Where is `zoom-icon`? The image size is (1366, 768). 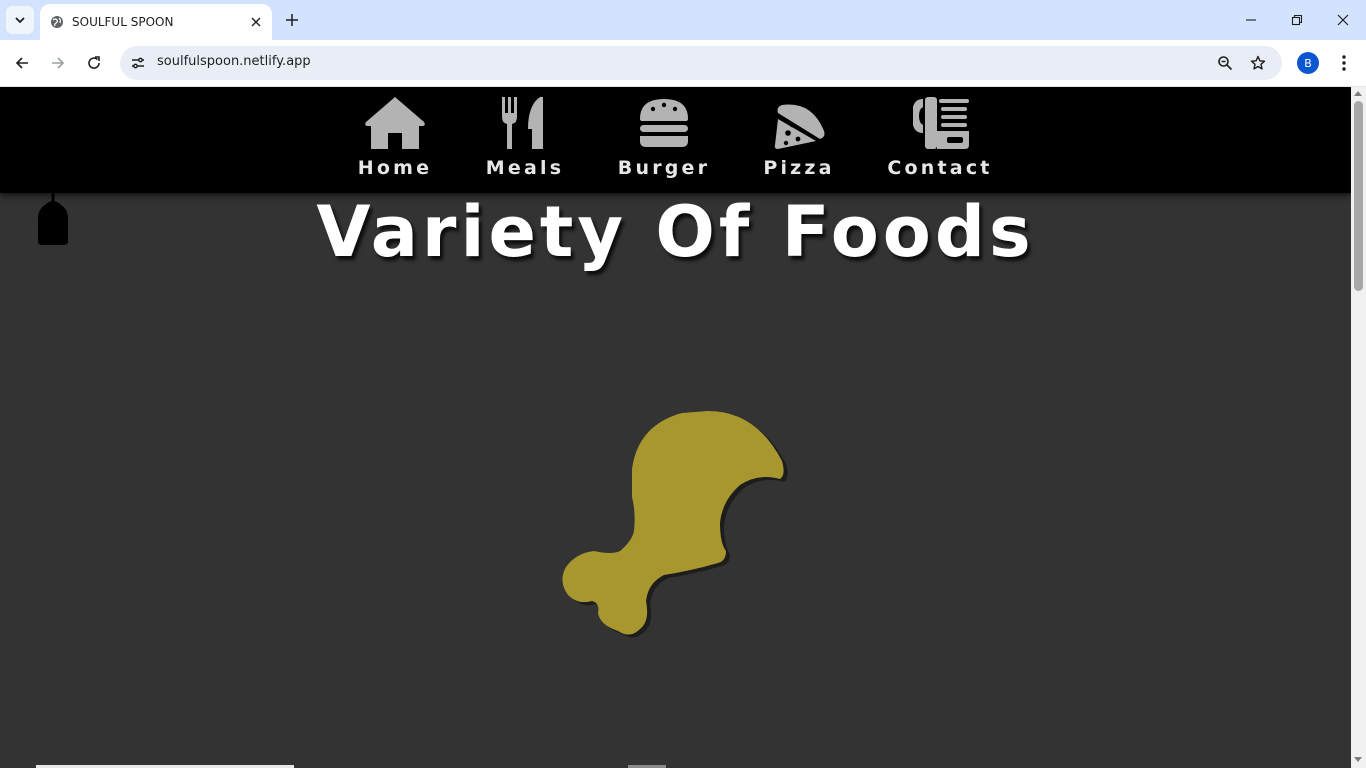
zoom-icon is located at coordinates (1225, 63).